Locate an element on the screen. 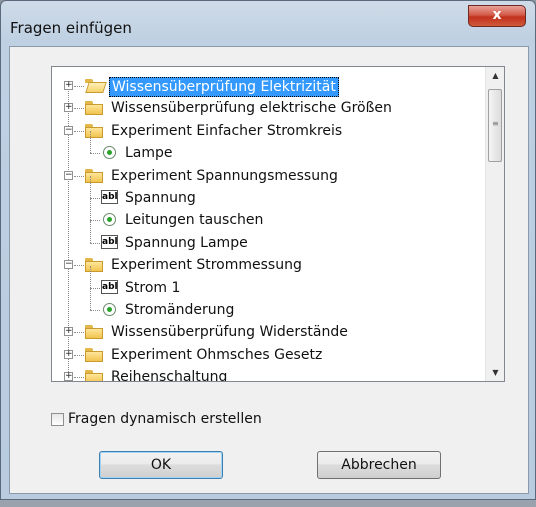 Image resolution: width=536 pixels, height=507 pixels. dynamic-questions-label: Fragen dynamisch erstellen is located at coordinates (165, 419).